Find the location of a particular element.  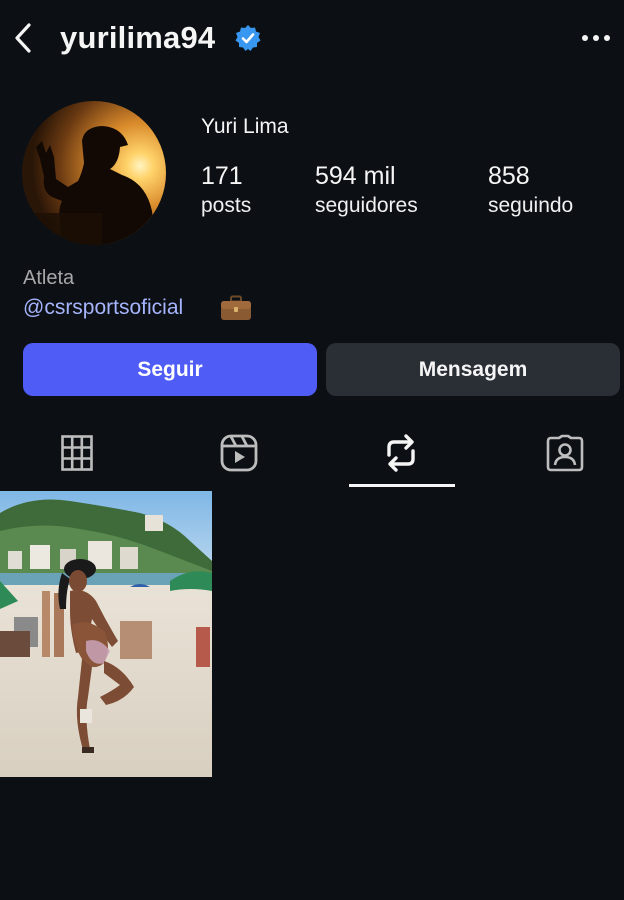

verified-badge-icon is located at coordinates (248, 38).